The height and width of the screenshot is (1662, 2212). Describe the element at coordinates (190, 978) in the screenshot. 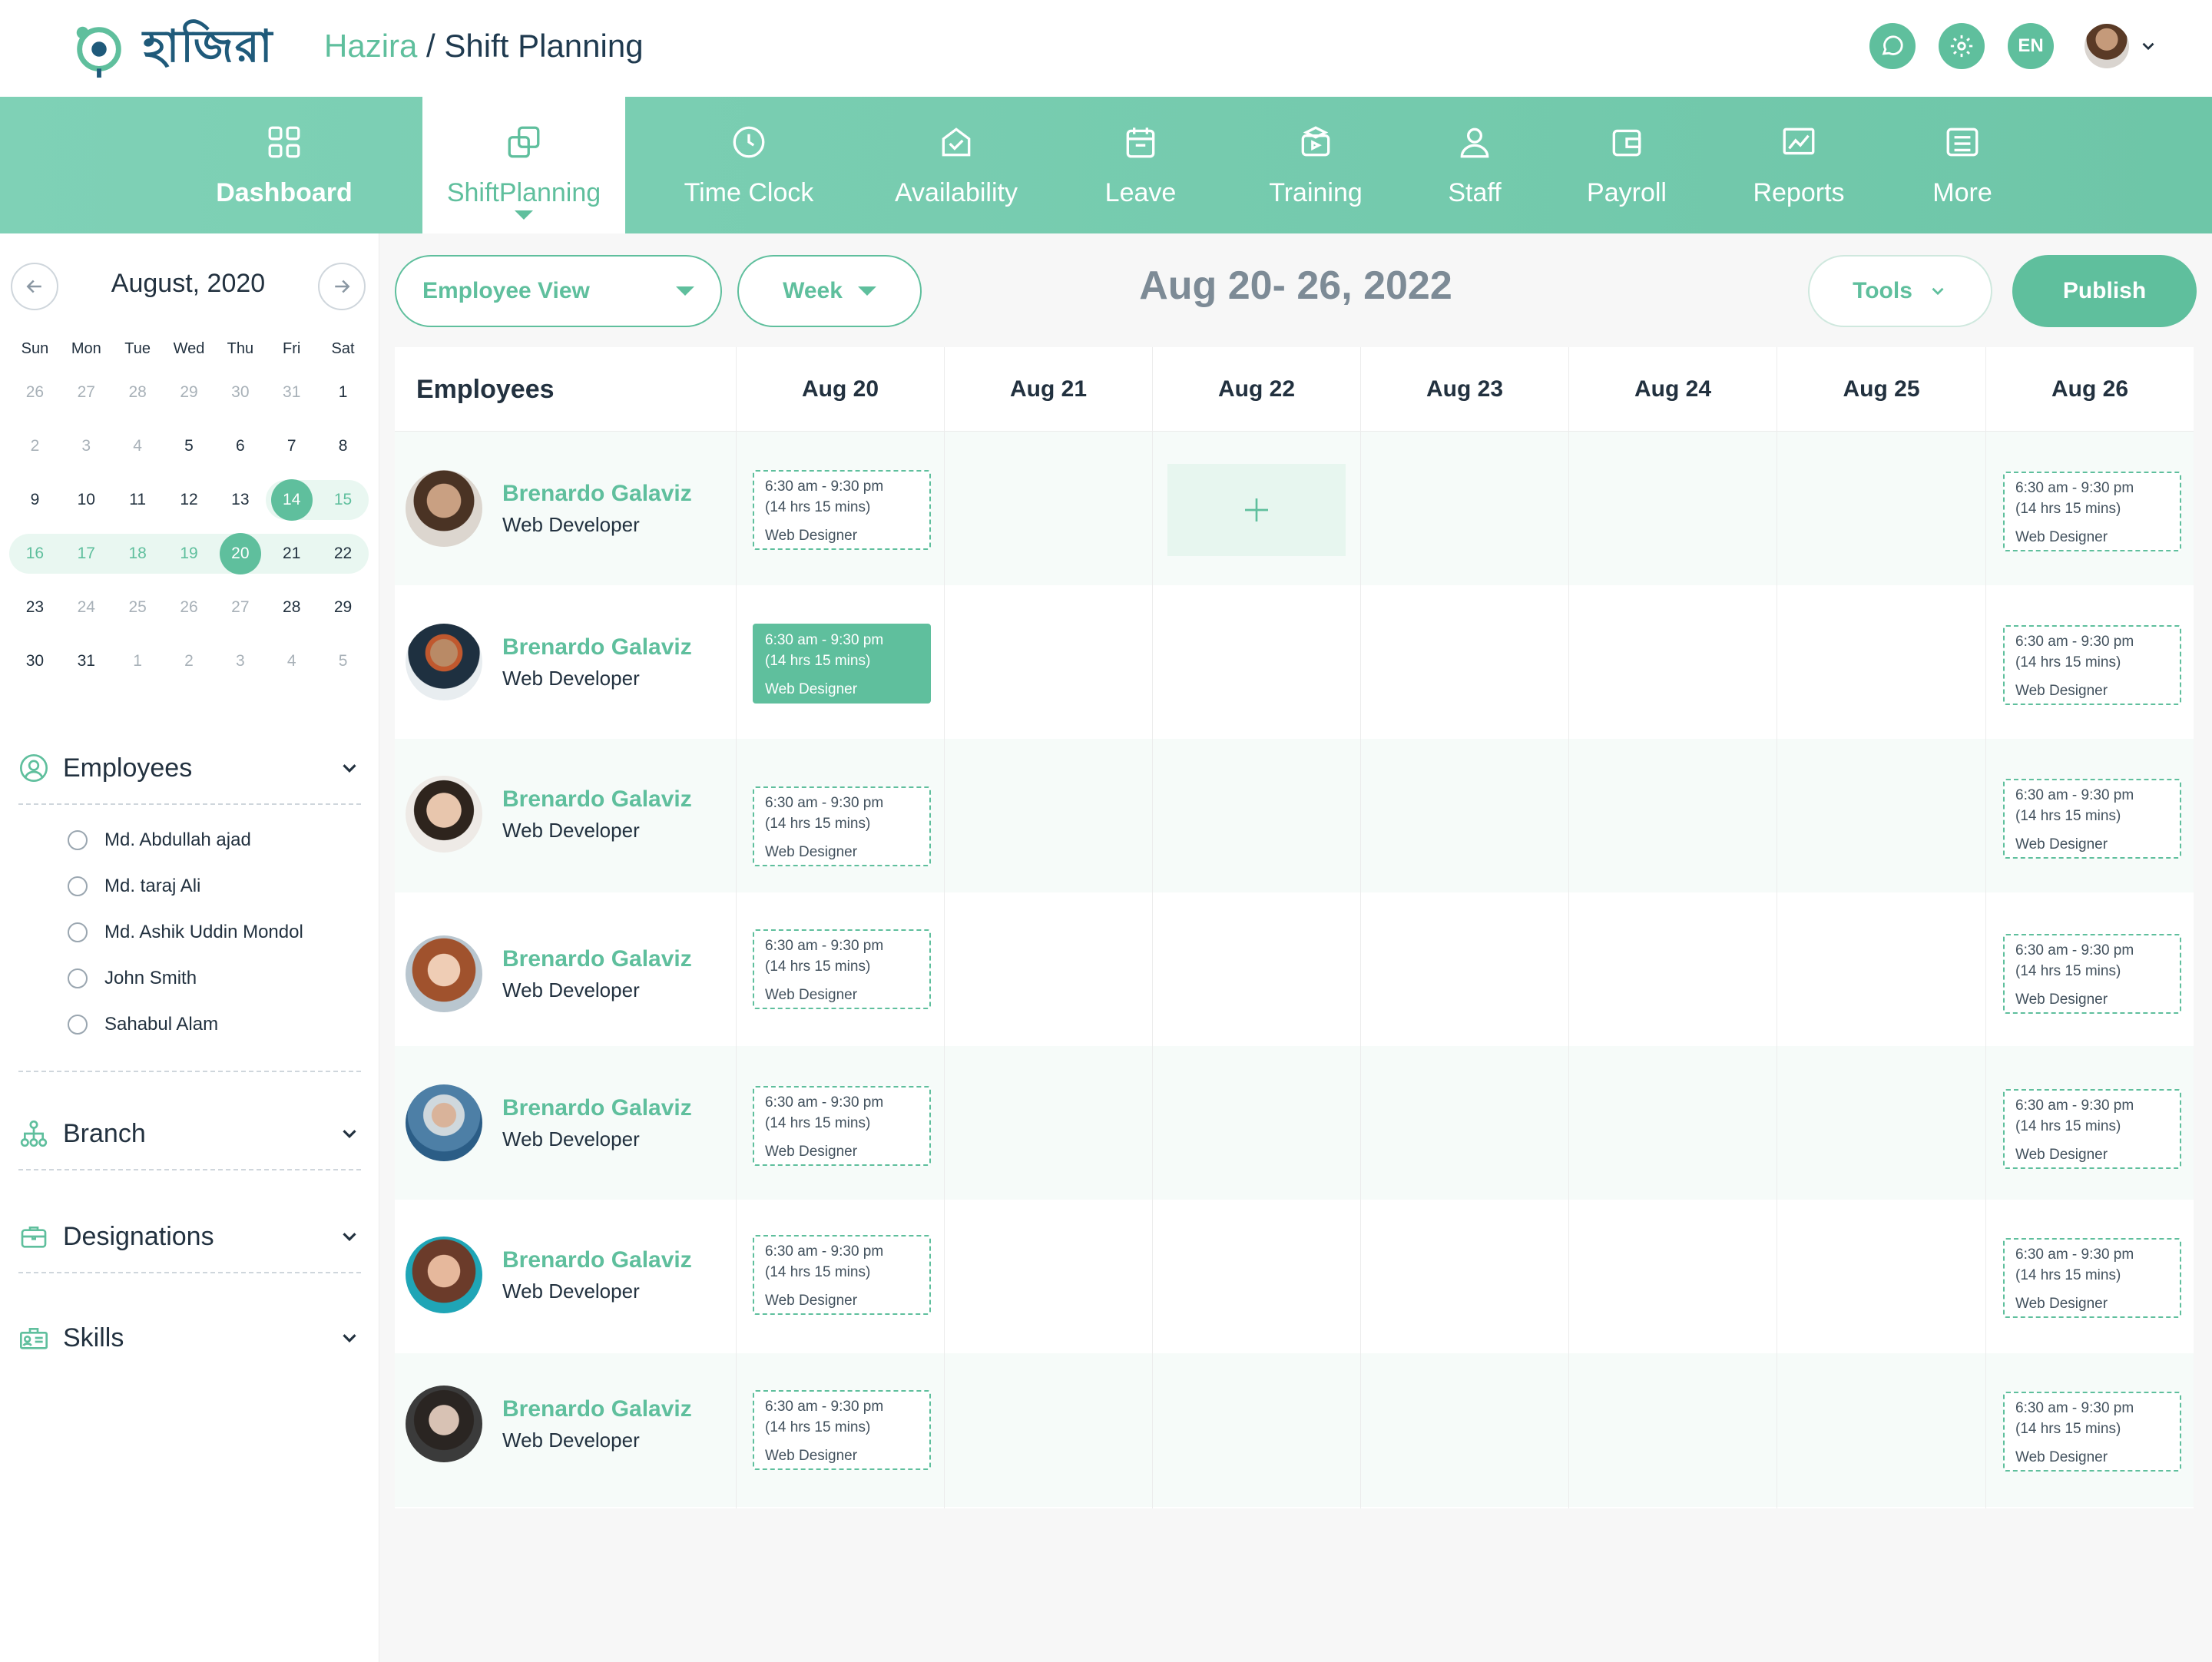

I see `employee-option: John Smith` at that location.